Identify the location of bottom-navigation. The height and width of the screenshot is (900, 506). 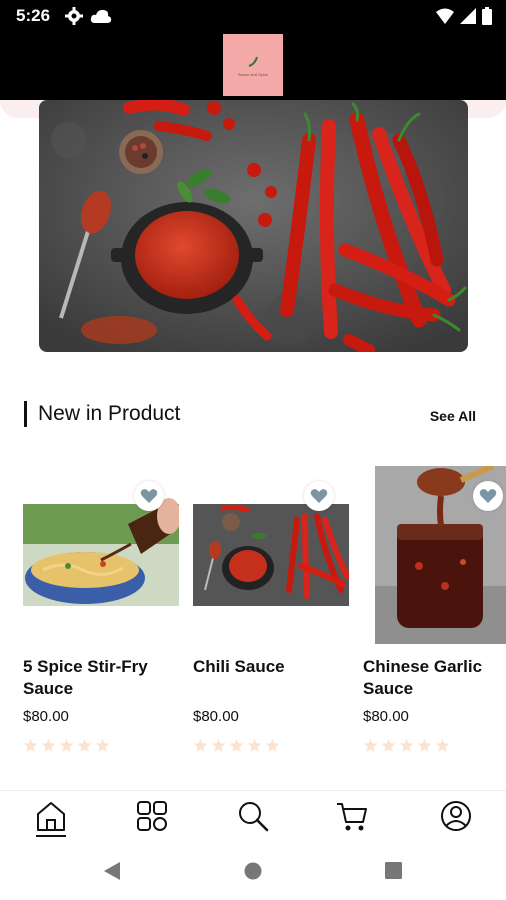
(253, 818).